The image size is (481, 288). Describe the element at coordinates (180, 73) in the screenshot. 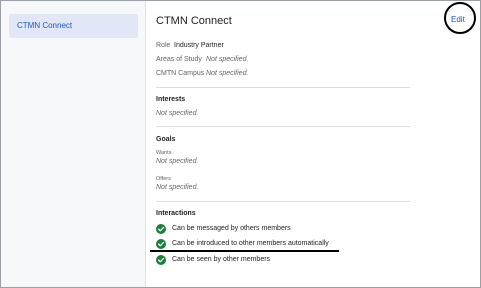

I see `campus-label: CMTN Campus` at that location.